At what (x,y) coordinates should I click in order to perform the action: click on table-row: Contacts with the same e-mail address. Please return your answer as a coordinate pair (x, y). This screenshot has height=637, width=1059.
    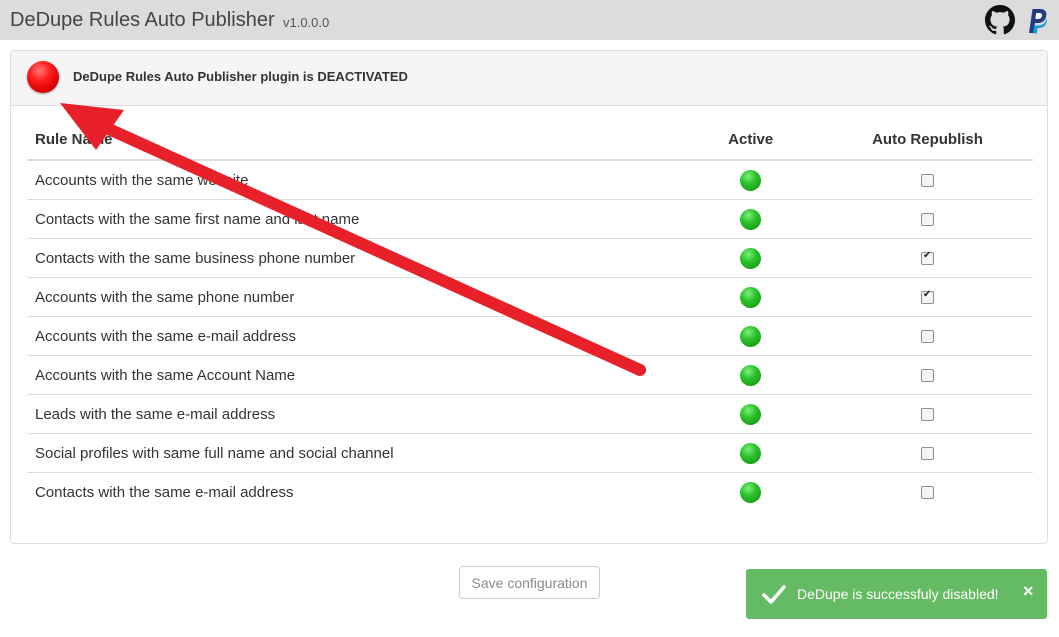
    Looking at the image, I should click on (530, 491).